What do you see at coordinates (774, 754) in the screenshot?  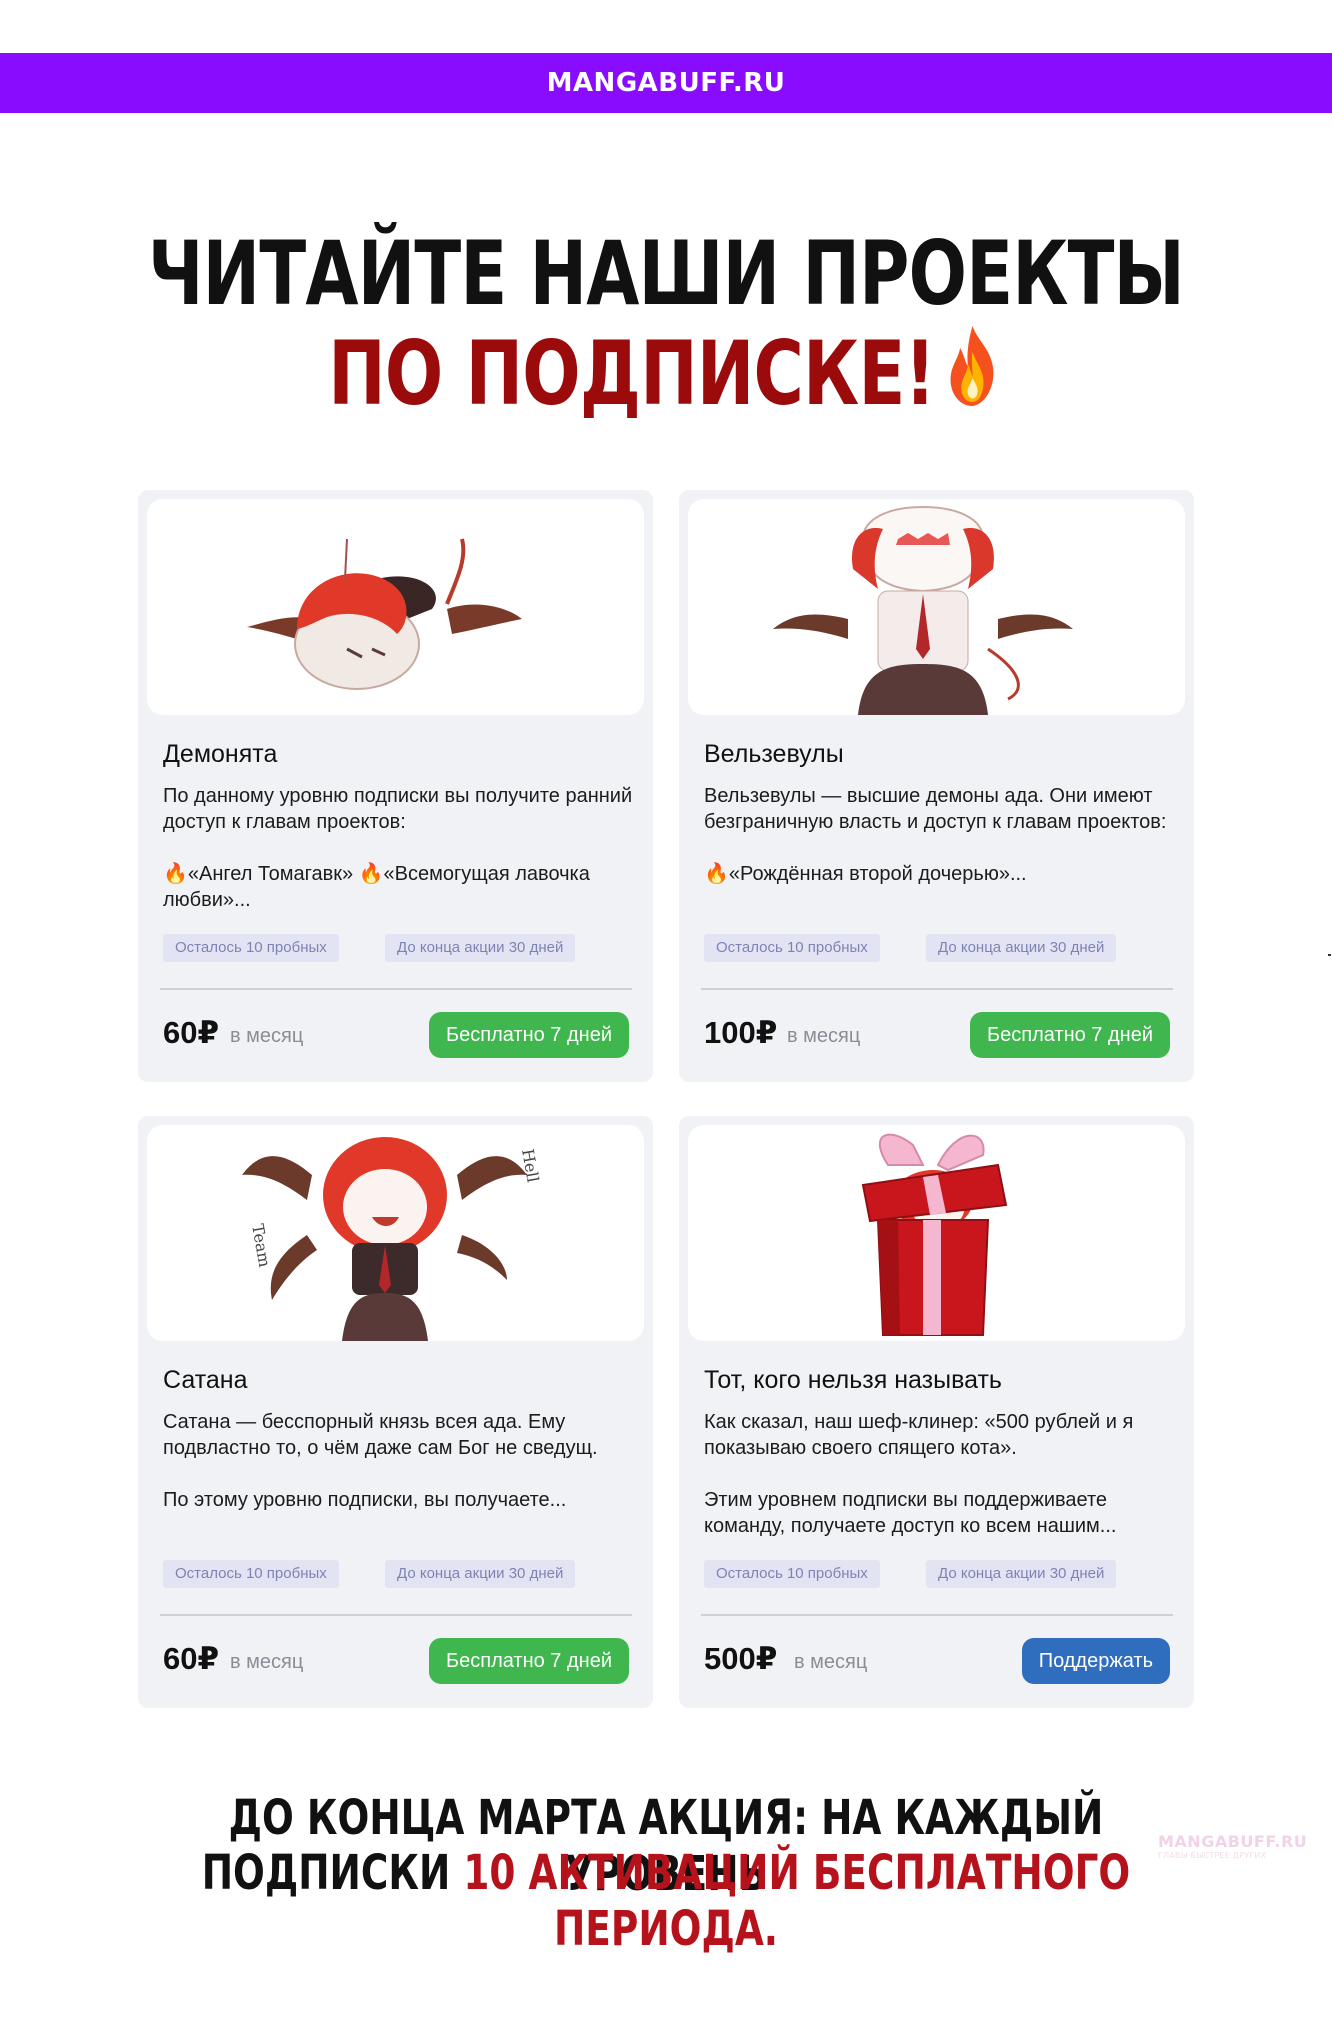 I see `tier-title: Вельзевулы` at bounding box center [774, 754].